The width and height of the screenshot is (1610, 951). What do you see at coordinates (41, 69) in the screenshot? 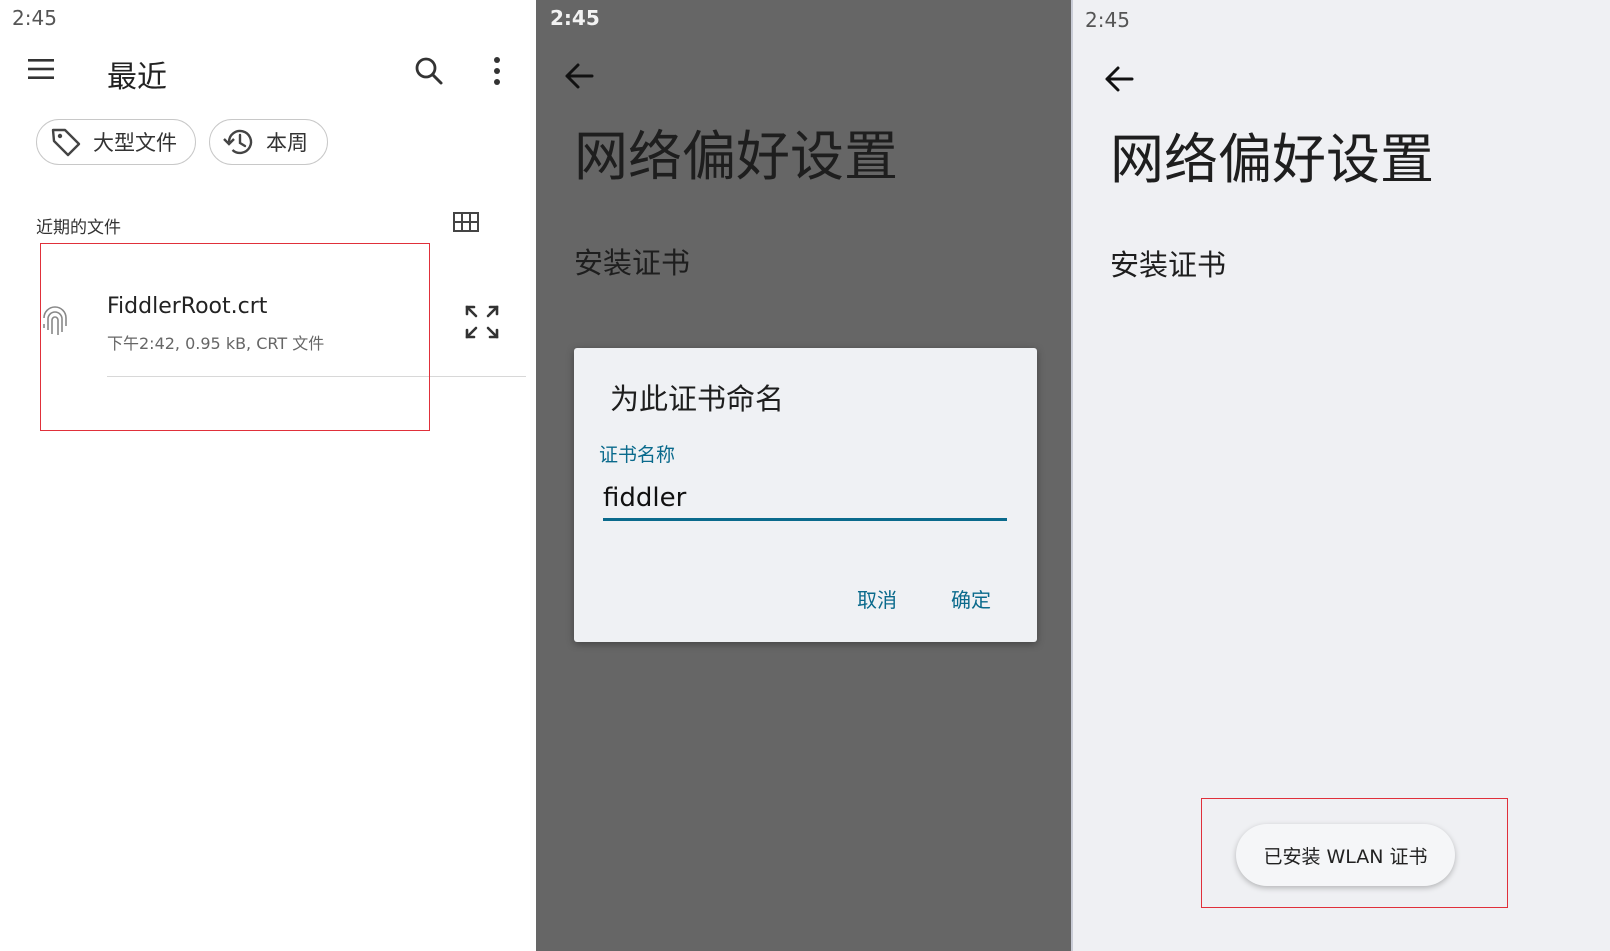
I see `menu-icon` at bounding box center [41, 69].